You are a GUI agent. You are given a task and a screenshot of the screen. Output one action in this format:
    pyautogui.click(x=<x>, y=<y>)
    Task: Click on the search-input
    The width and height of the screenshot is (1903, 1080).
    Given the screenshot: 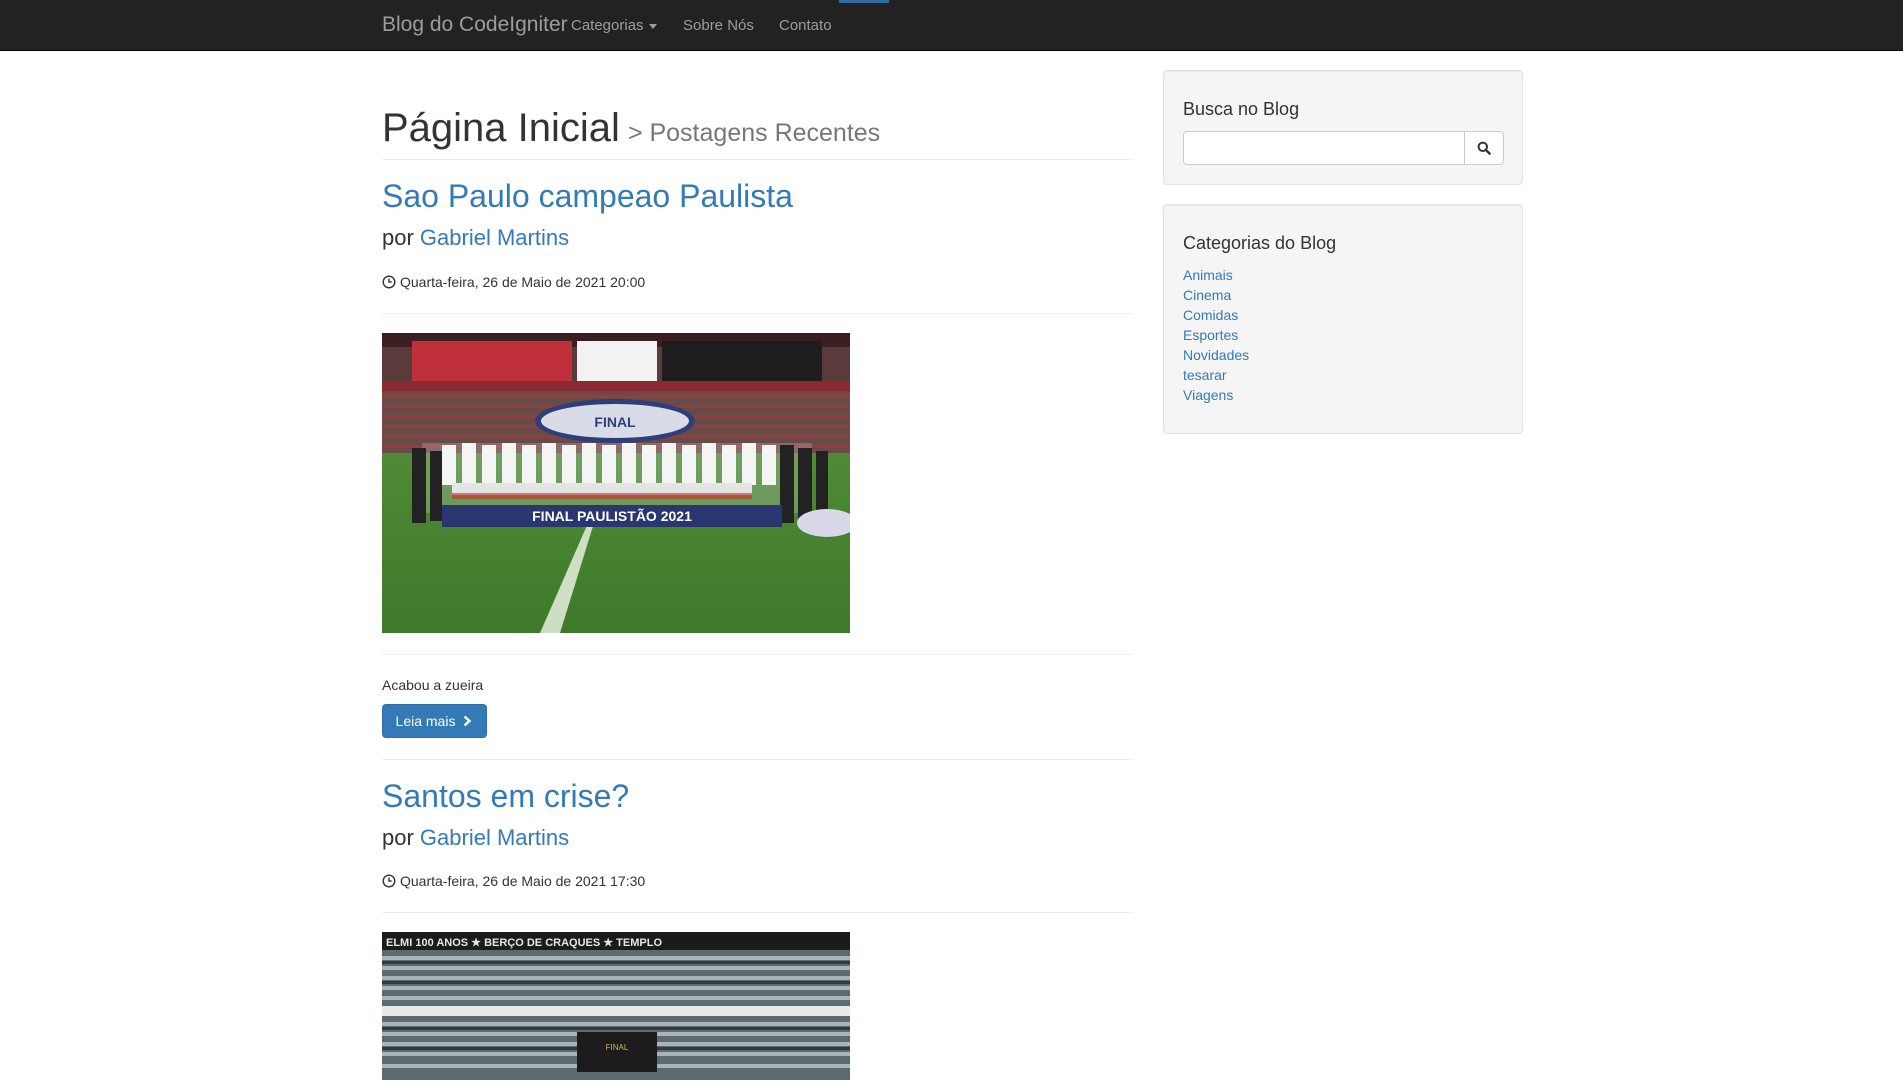 What is the action you would take?
    pyautogui.click(x=1324, y=148)
    